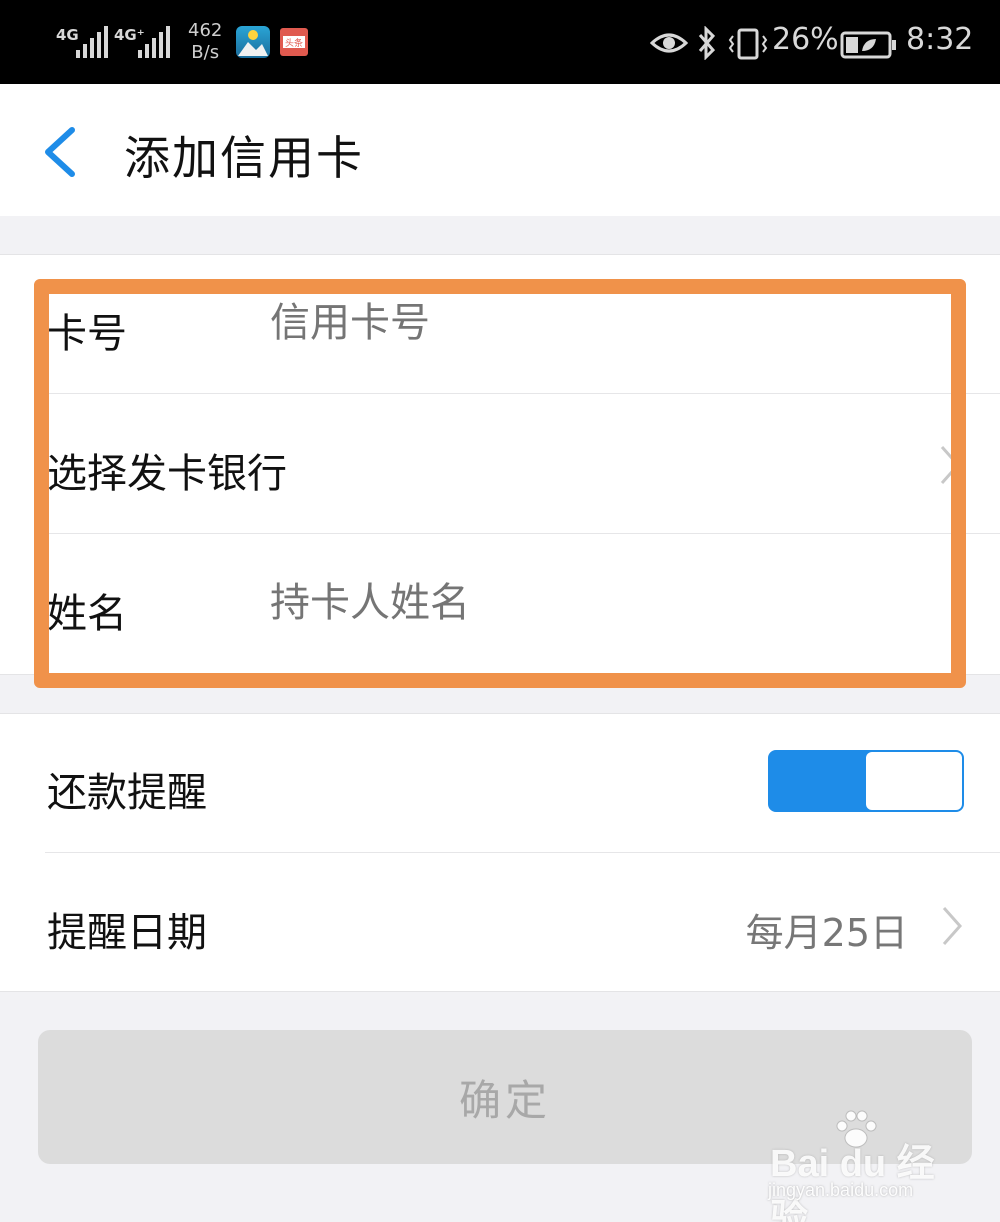  I want to click on toggle-knob, so click(914, 781).